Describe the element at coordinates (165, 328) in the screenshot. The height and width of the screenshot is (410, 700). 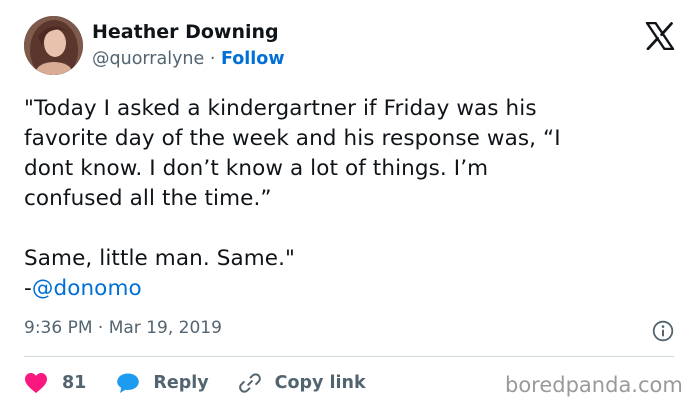
I see `tweet-date: Mar 19, 2019` at that location.